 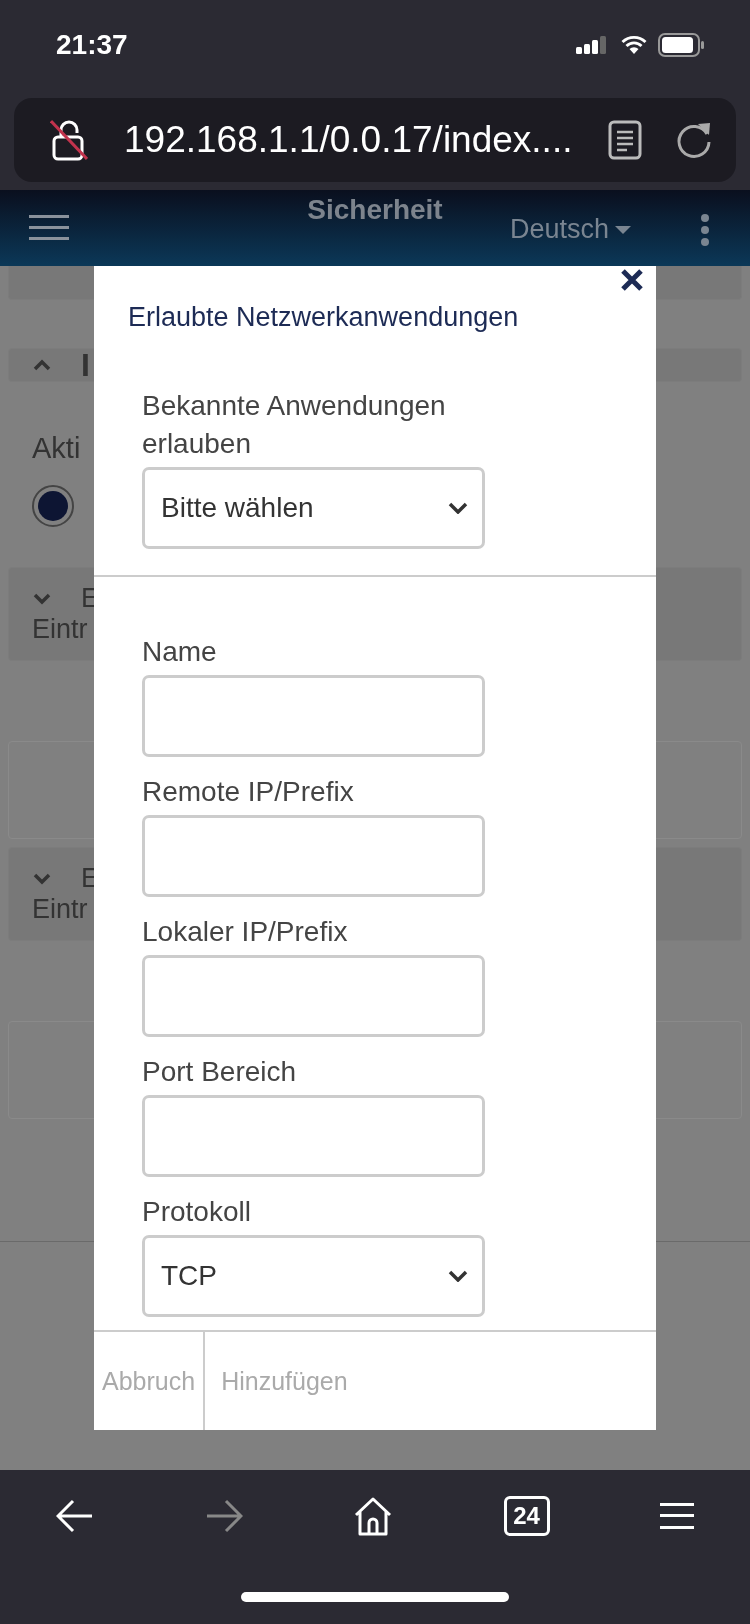 I want to click on field-label: Remote IP/Prefix, so click(x=248, y=792).